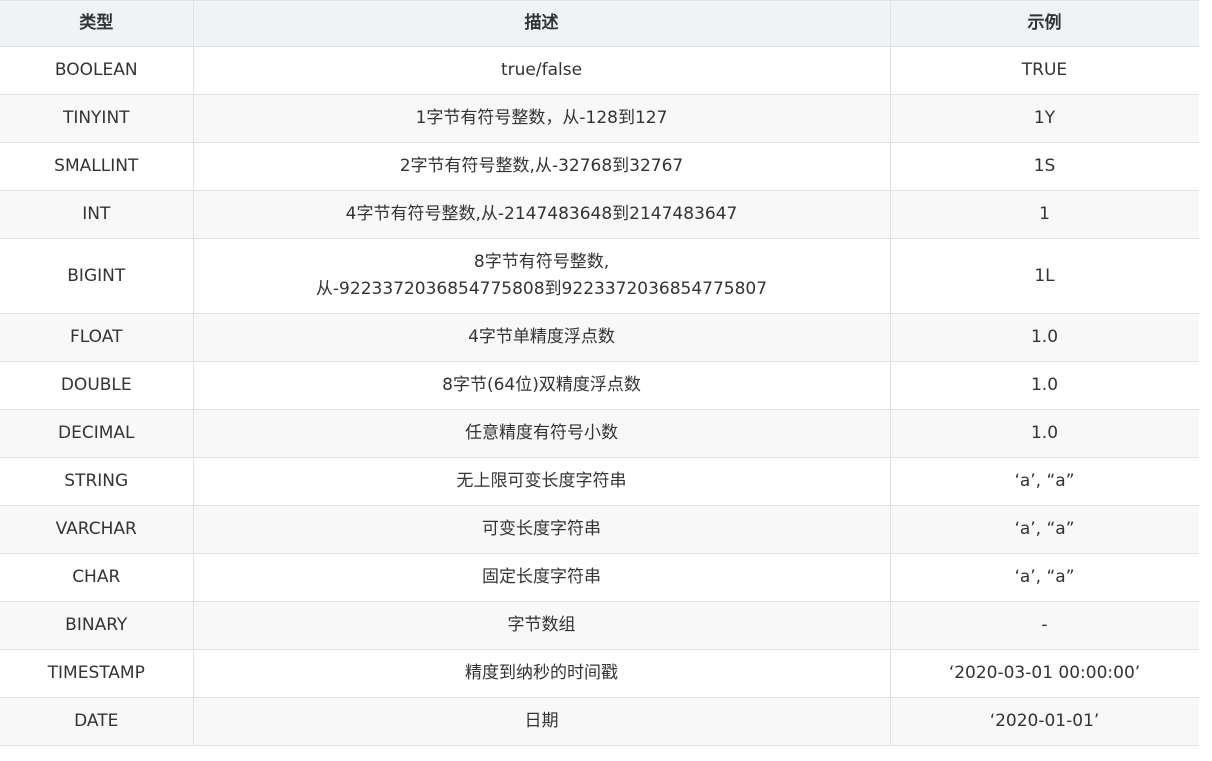 The image size is (1212, 761). I want to click on description-text: 固定长度字符串, so click(541, 577).